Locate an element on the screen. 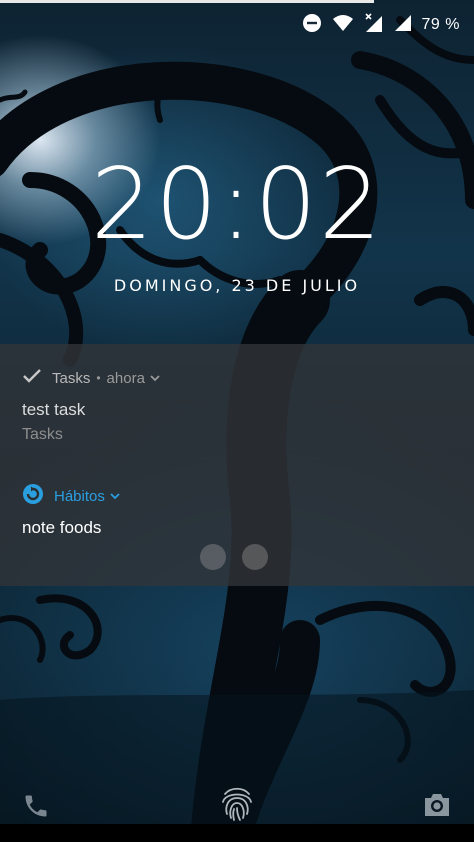 The width and height of the screenshot is (474, 842). notification-title: note foods is located at coordinates (62, 527).